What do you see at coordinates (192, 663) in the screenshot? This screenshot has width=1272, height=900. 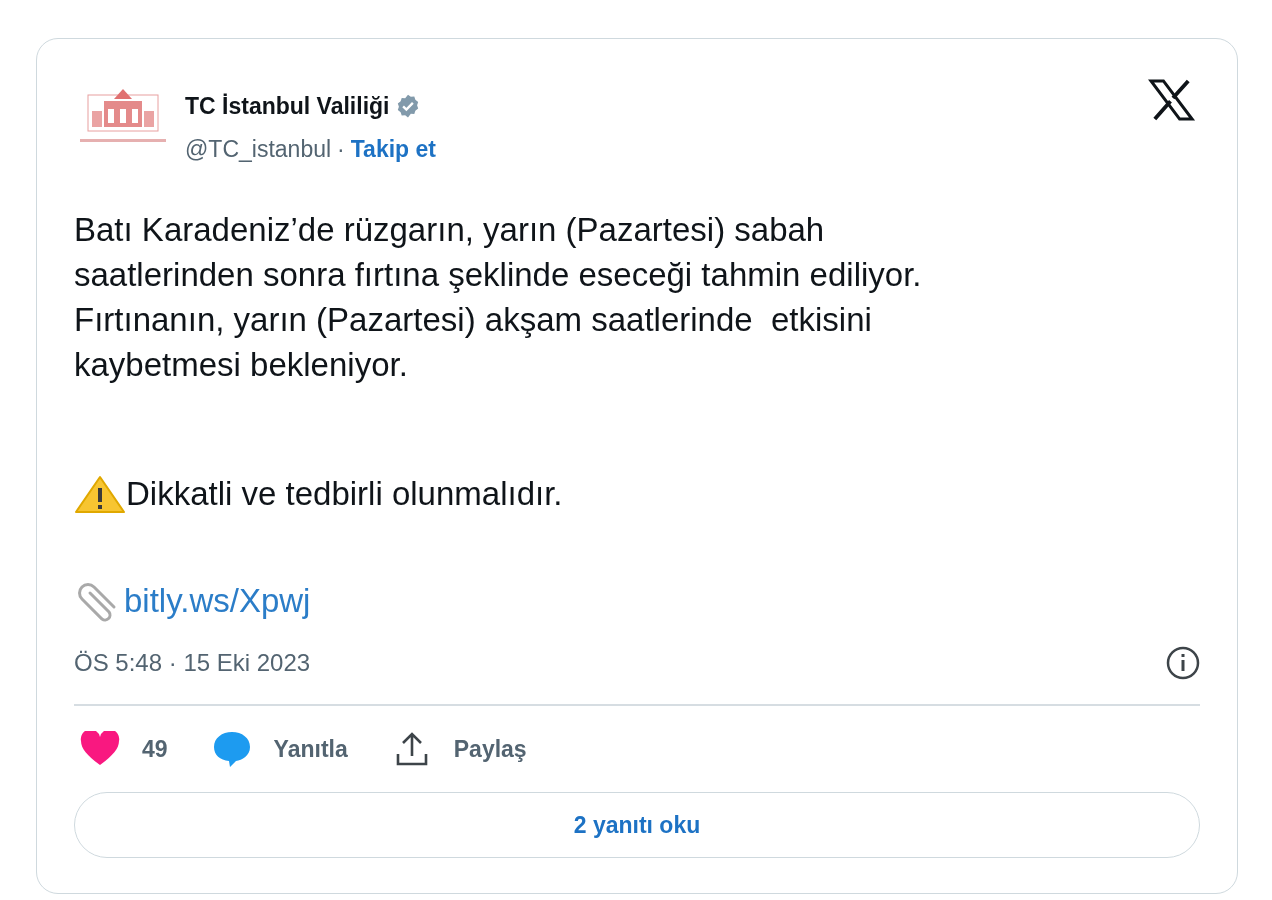 I see `timestamp: ÖS 5:48 · 15 Eki 2023` at bounding box center [192, 663].